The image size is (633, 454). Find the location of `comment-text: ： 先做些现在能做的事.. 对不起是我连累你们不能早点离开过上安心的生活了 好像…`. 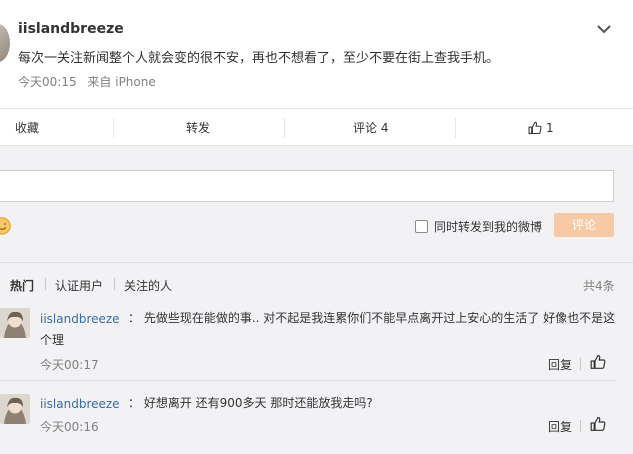

comment-text: ： 先做些现在能做的事.. 对不起是我连累你们不能早点离开过上安心的生活了 好像… is located at coordinates (328, 329).